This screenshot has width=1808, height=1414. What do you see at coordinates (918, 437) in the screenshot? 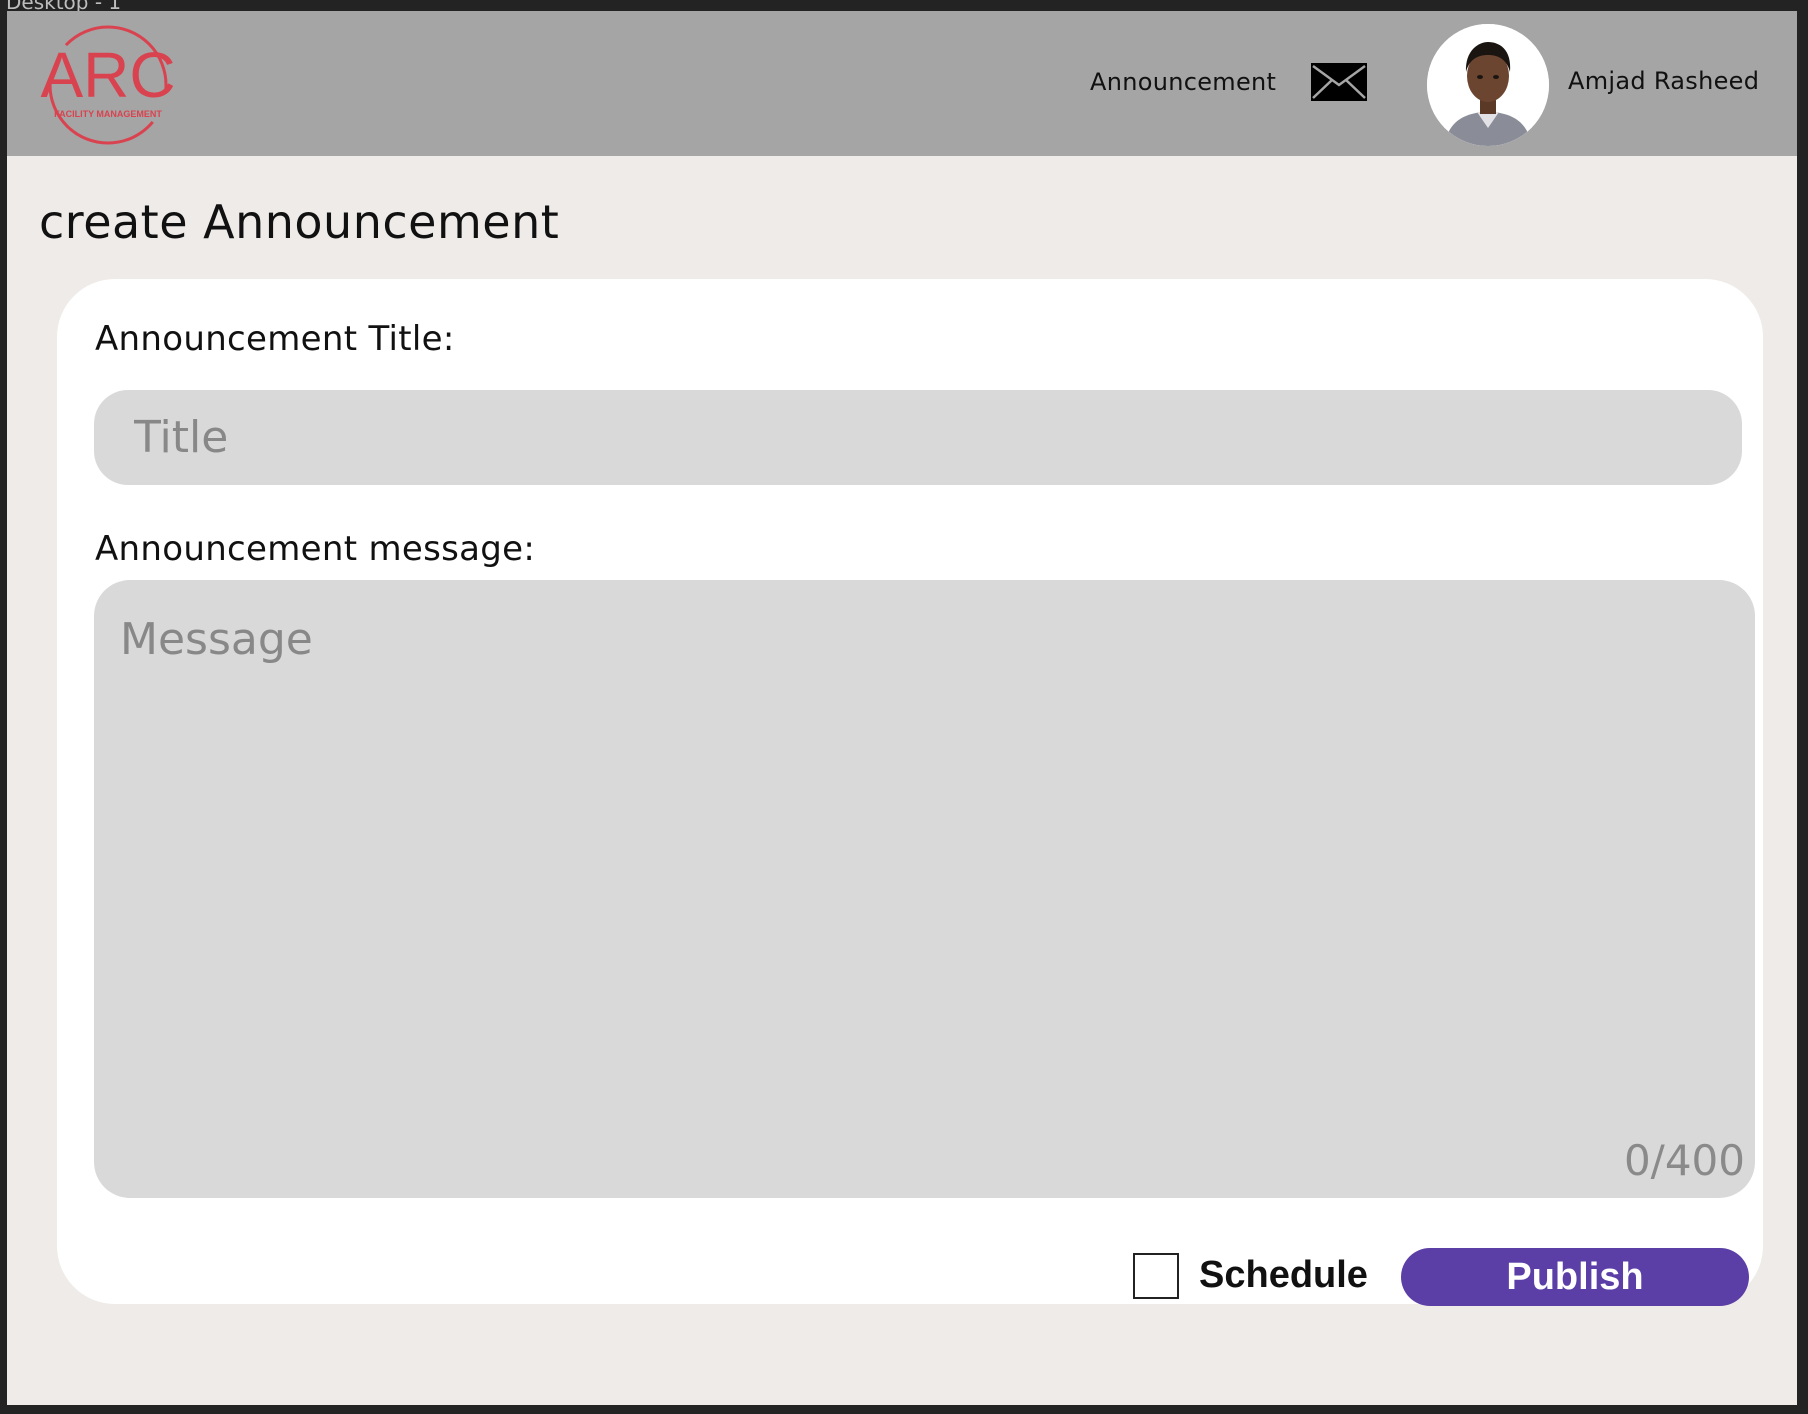
I see `title-input` at bounding box center [918, 437].